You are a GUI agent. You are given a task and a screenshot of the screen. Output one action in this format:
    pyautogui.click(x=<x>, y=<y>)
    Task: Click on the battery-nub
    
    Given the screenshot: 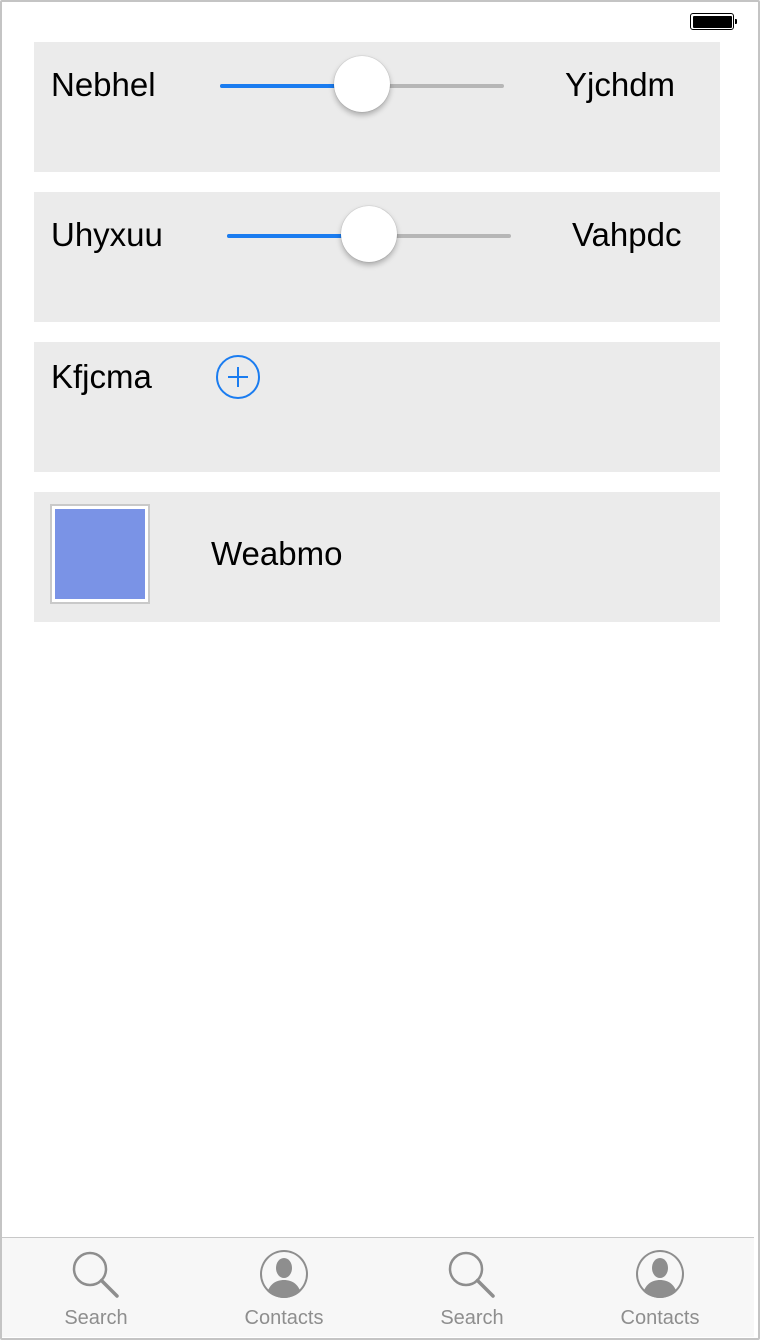 What is the action you would take?
    pyautogui.click(x=735, y=21)
    